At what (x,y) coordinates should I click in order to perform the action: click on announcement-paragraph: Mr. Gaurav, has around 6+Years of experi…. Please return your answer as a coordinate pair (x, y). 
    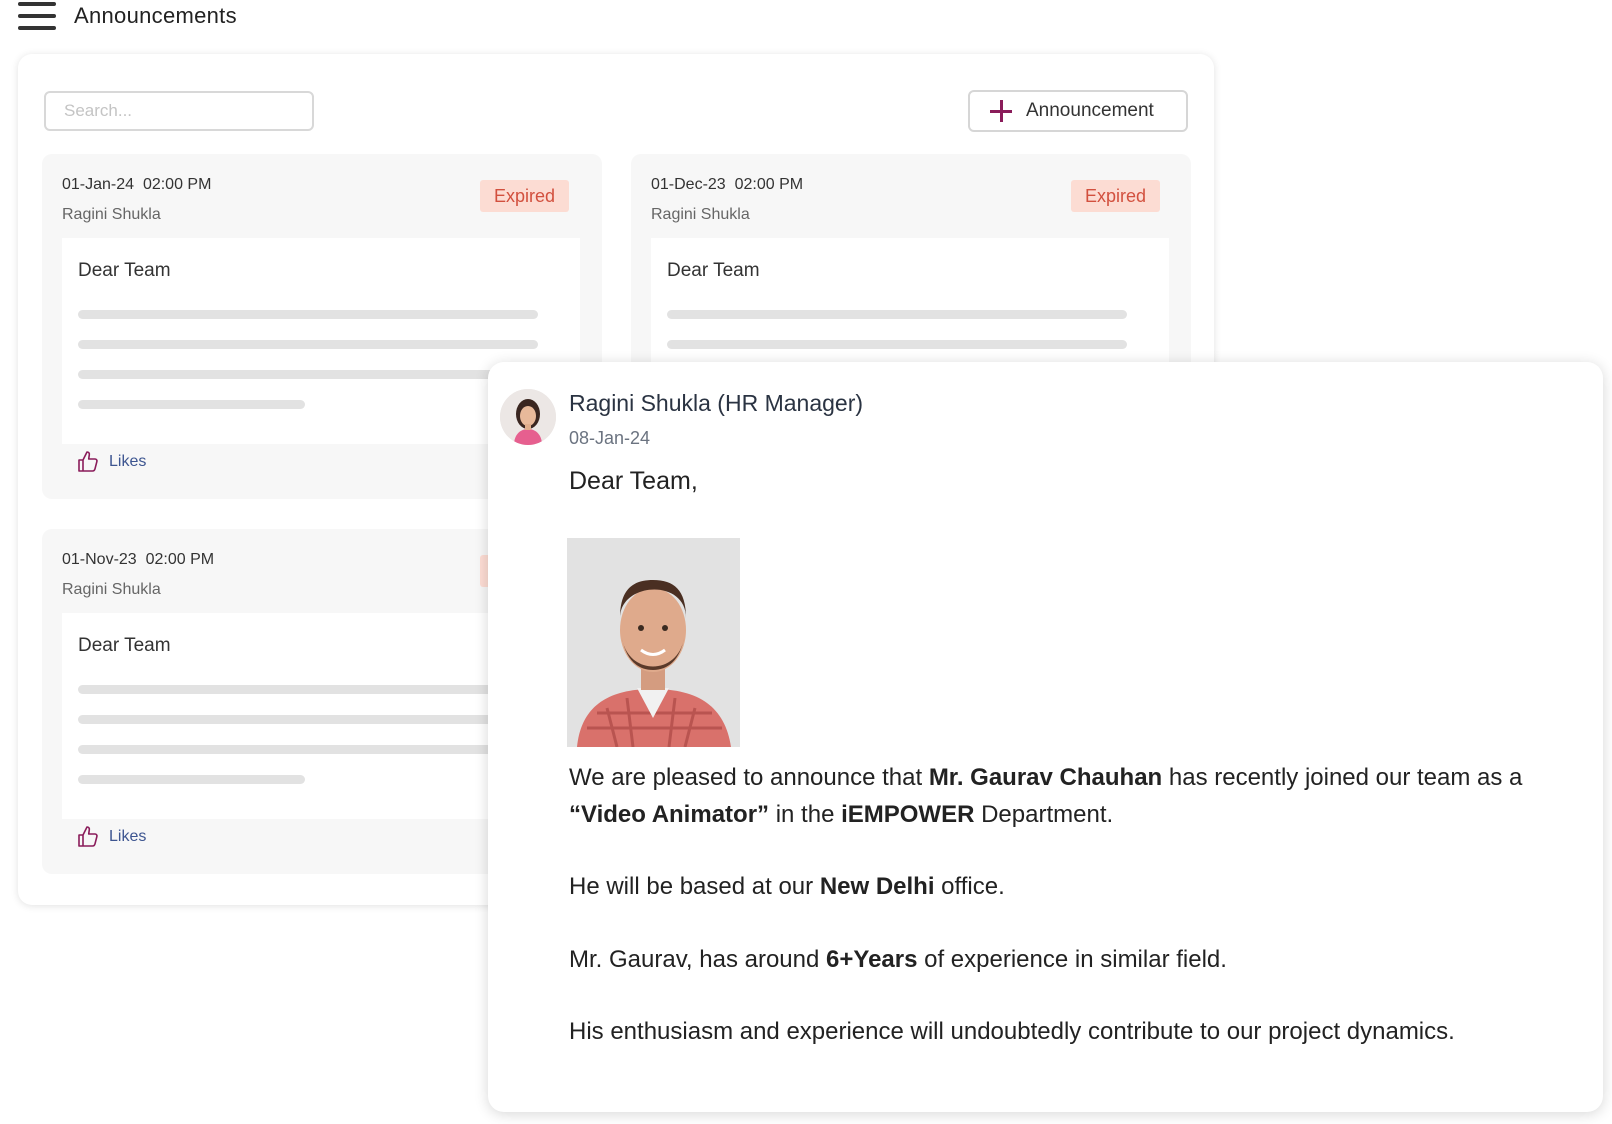
    Looking at the image, I should click on (898, 959).